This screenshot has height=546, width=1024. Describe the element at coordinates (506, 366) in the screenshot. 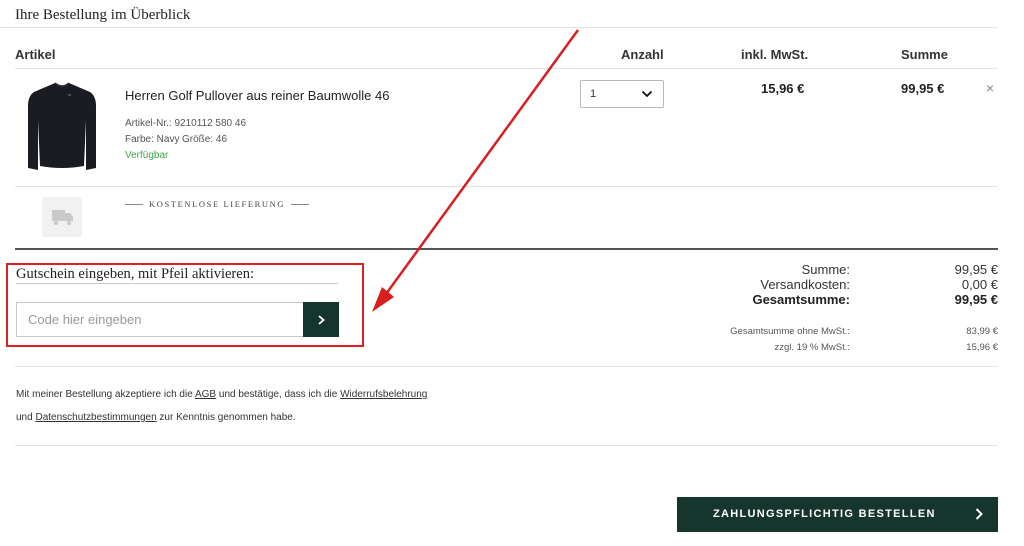

I see `totals-divider` at that location.